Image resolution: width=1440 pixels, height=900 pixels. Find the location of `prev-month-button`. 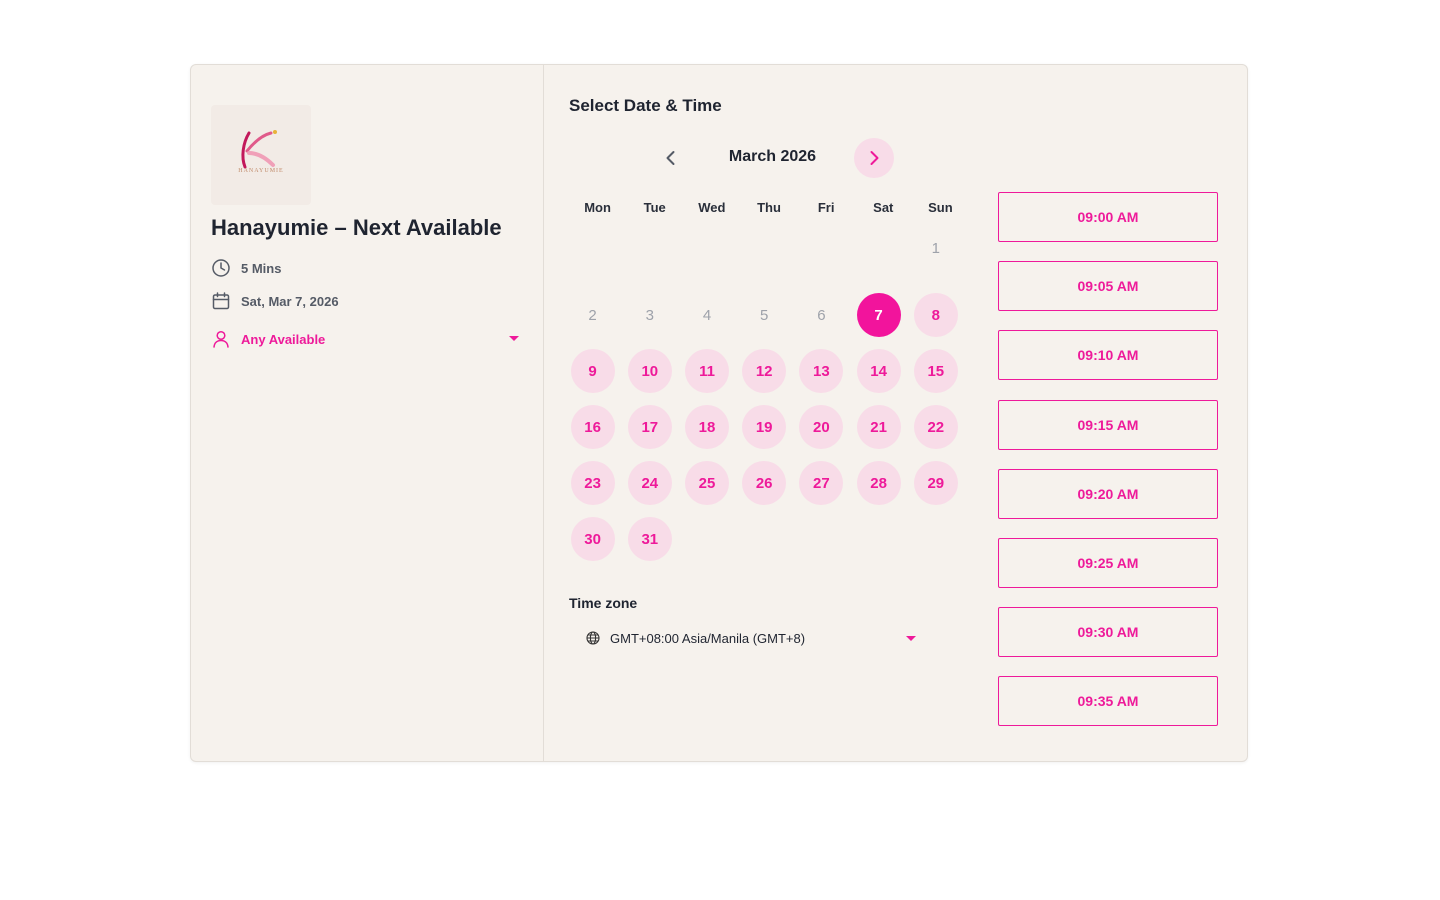

prev-month-button is located at coordinates (671, 158).